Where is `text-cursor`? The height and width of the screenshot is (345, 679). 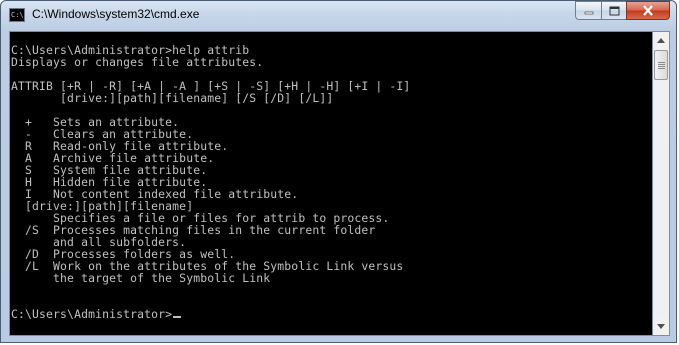
text-cursor is located at coordinates (177, 317).